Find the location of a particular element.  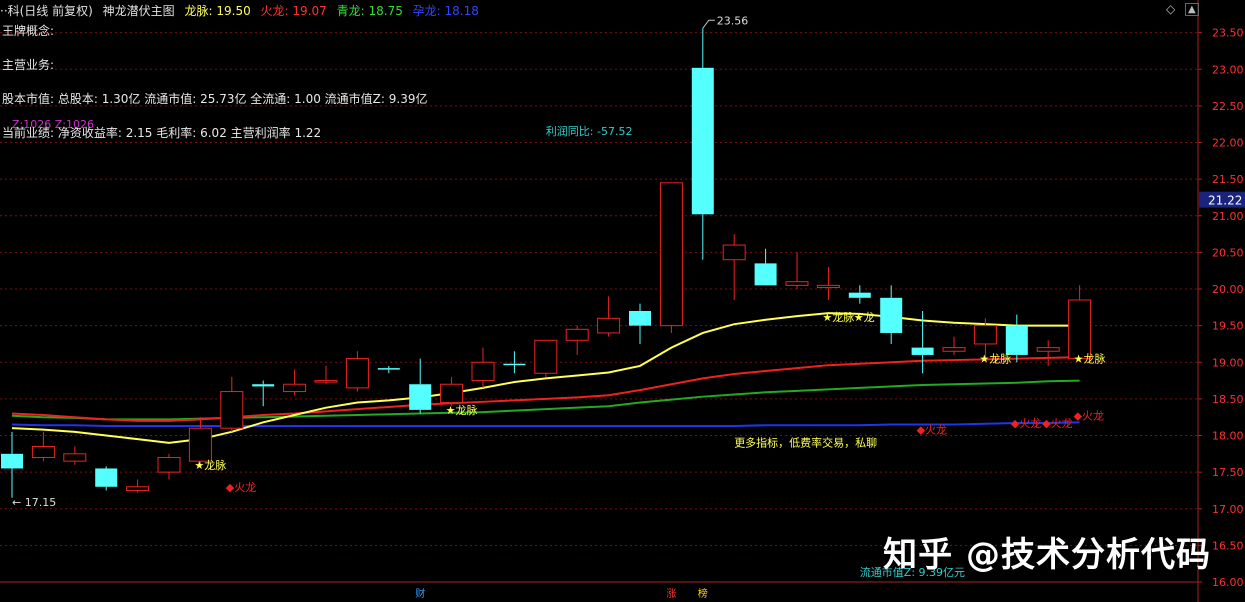

info-business: 主营业务: is located at coordinates (28, 65).